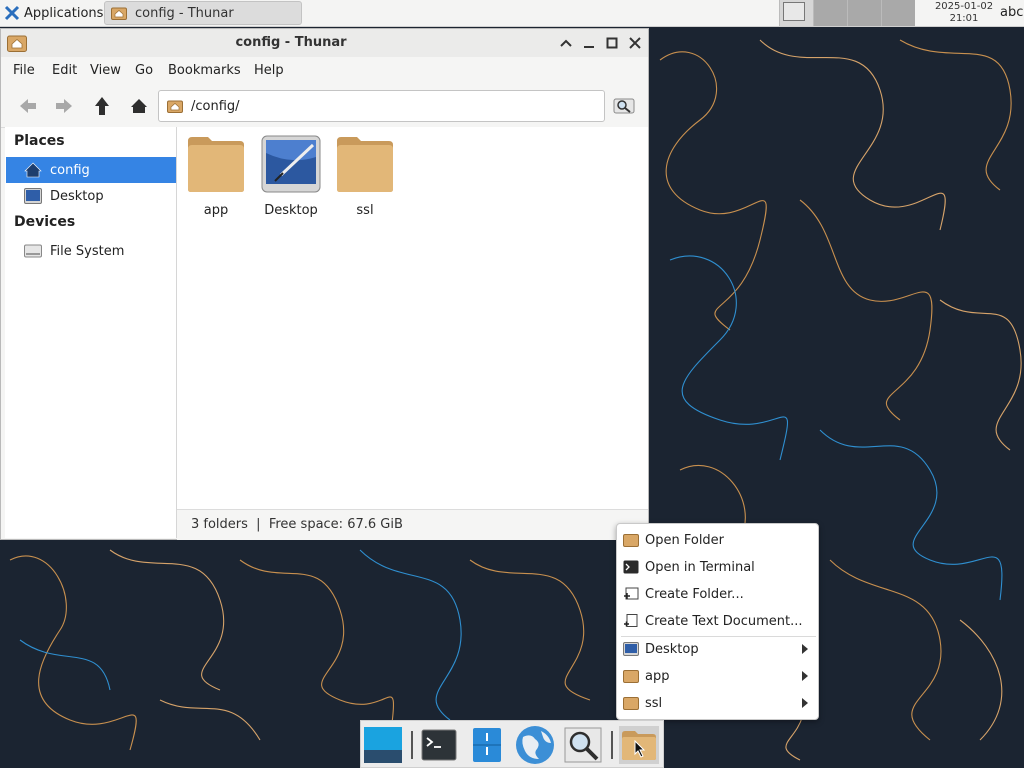 The width and height of the screenshot is (1024, 768). I want to click on arrow-right-icon, so click(64, 106).